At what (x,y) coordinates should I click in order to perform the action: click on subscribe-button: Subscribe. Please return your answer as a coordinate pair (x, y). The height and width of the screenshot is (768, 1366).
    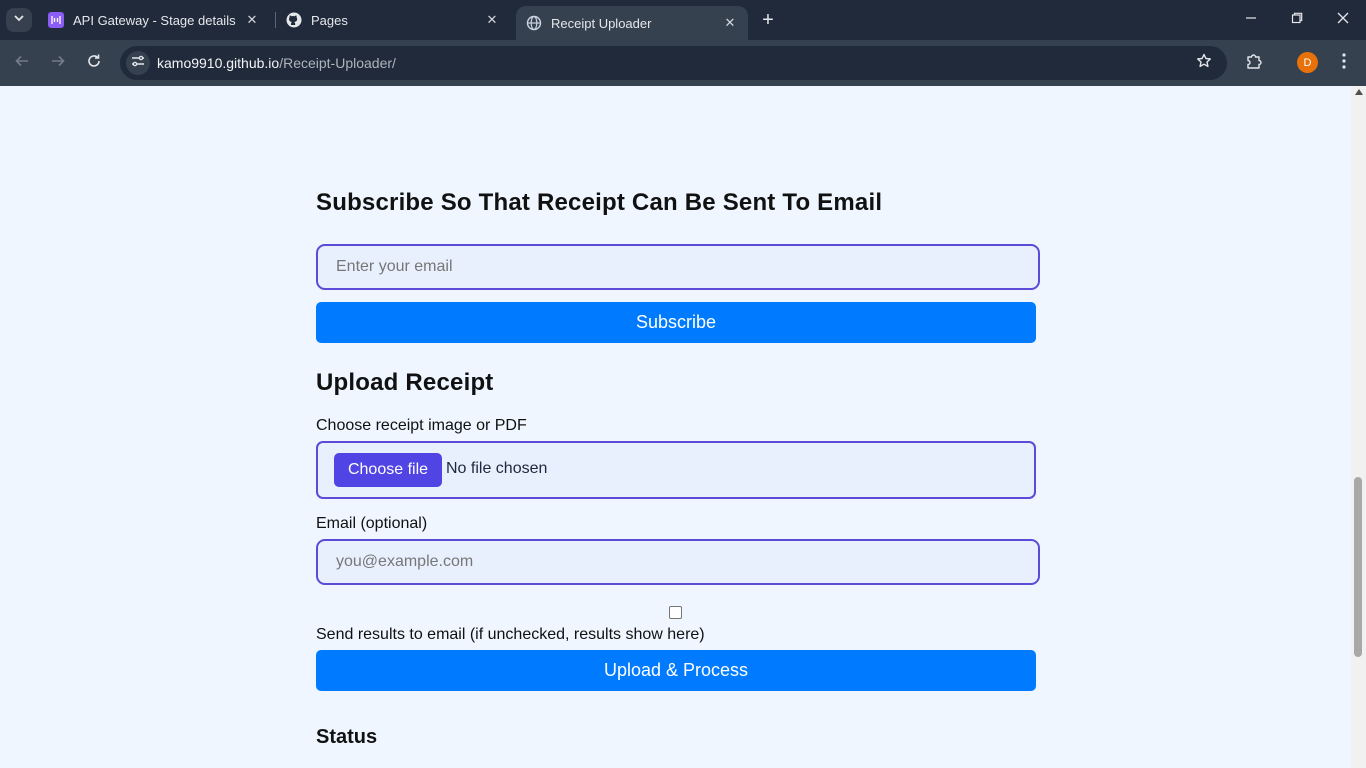
    Looking at the image, I should click on (676, 322).